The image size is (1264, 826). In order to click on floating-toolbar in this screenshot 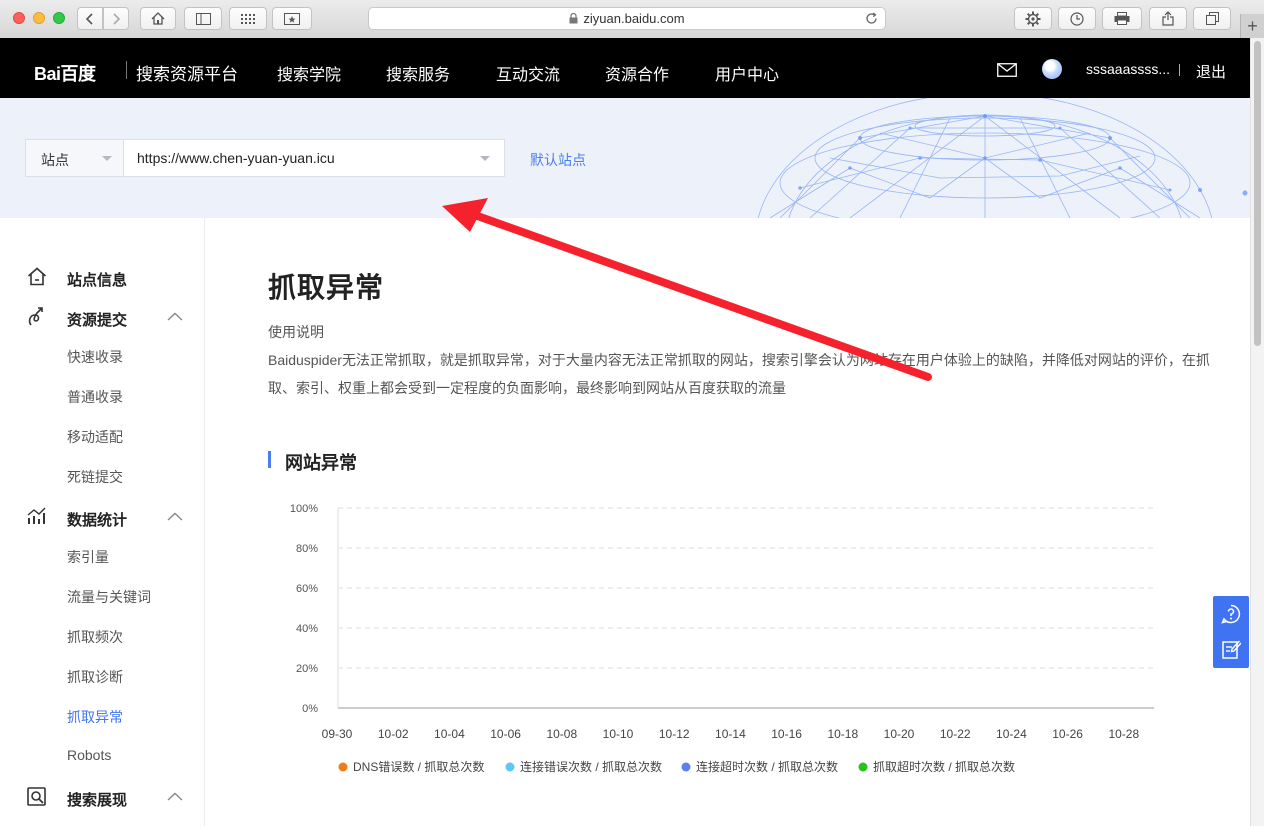, I will do `click(1231, 632)`.